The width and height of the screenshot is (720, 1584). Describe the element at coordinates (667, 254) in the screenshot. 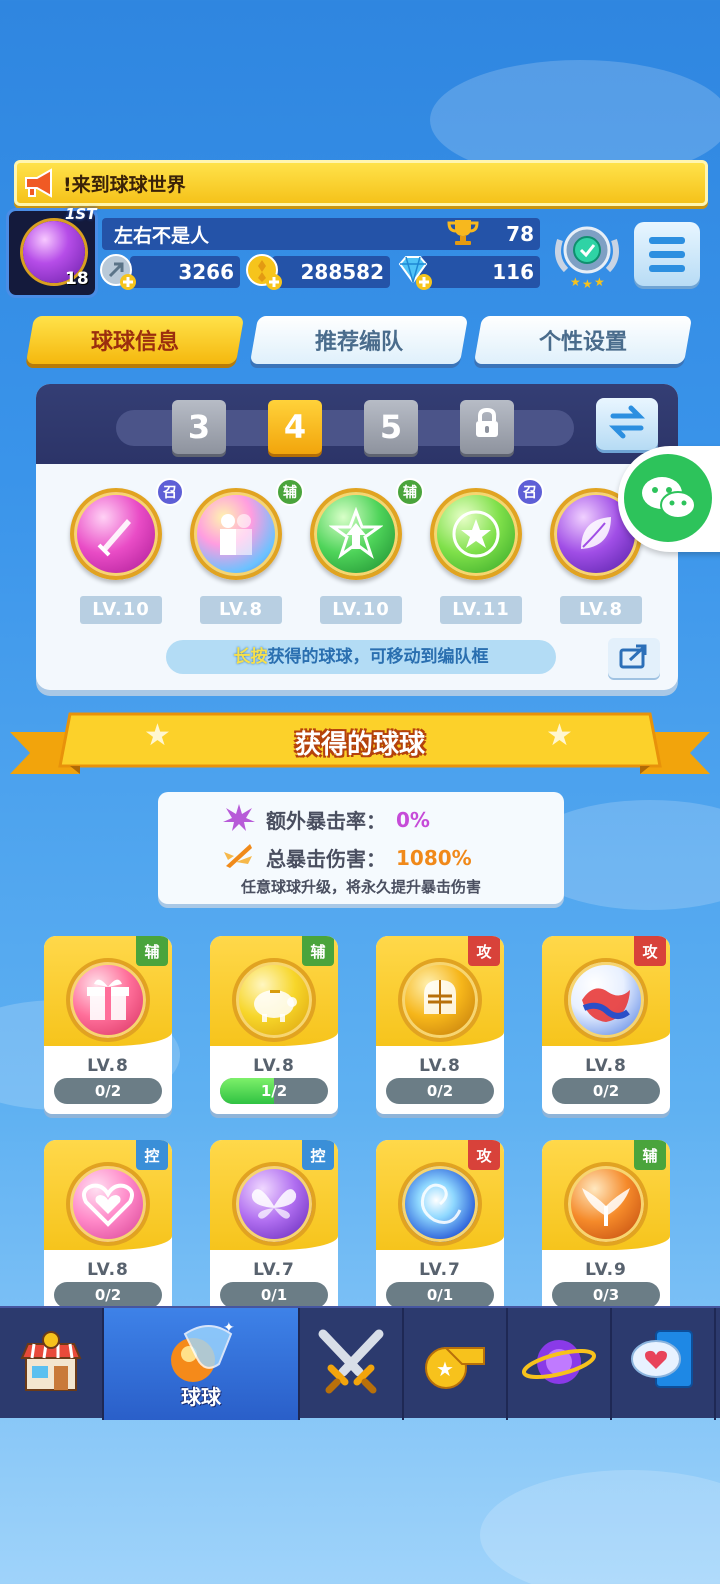

I see `main-menu-button` at that location.